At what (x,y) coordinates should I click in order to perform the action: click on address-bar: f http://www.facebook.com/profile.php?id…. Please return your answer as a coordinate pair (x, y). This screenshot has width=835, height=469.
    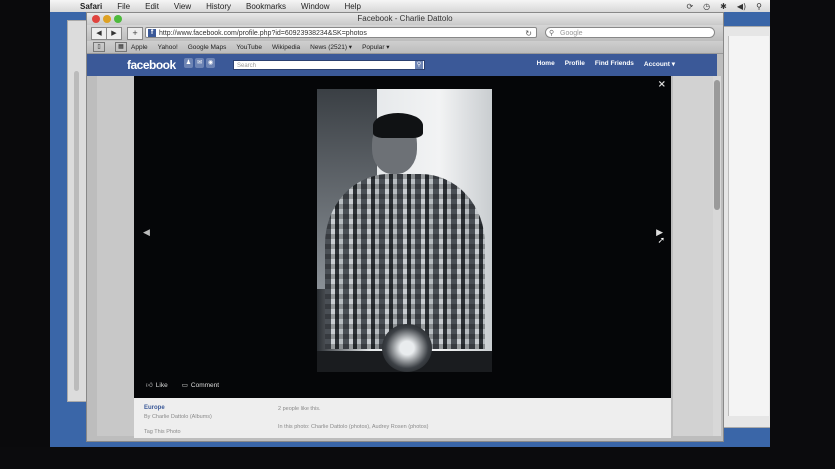
    Looking at the image, I should click on (341, 32).